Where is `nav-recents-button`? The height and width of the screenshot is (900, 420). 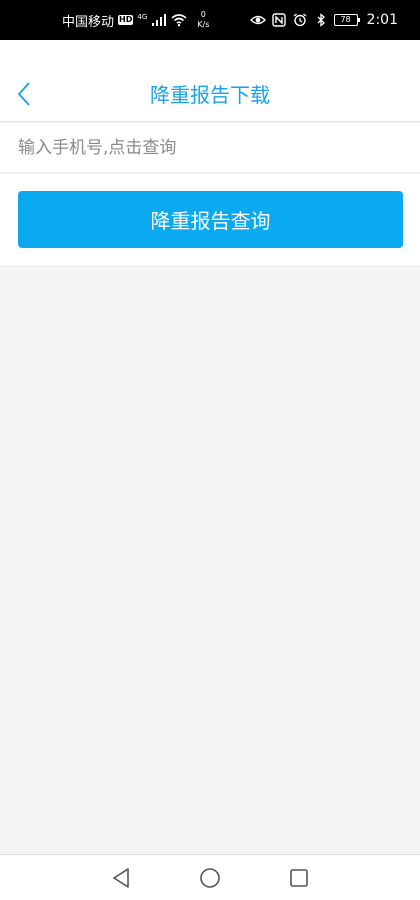
nav-recents-button is located at coordinates (299, 878).